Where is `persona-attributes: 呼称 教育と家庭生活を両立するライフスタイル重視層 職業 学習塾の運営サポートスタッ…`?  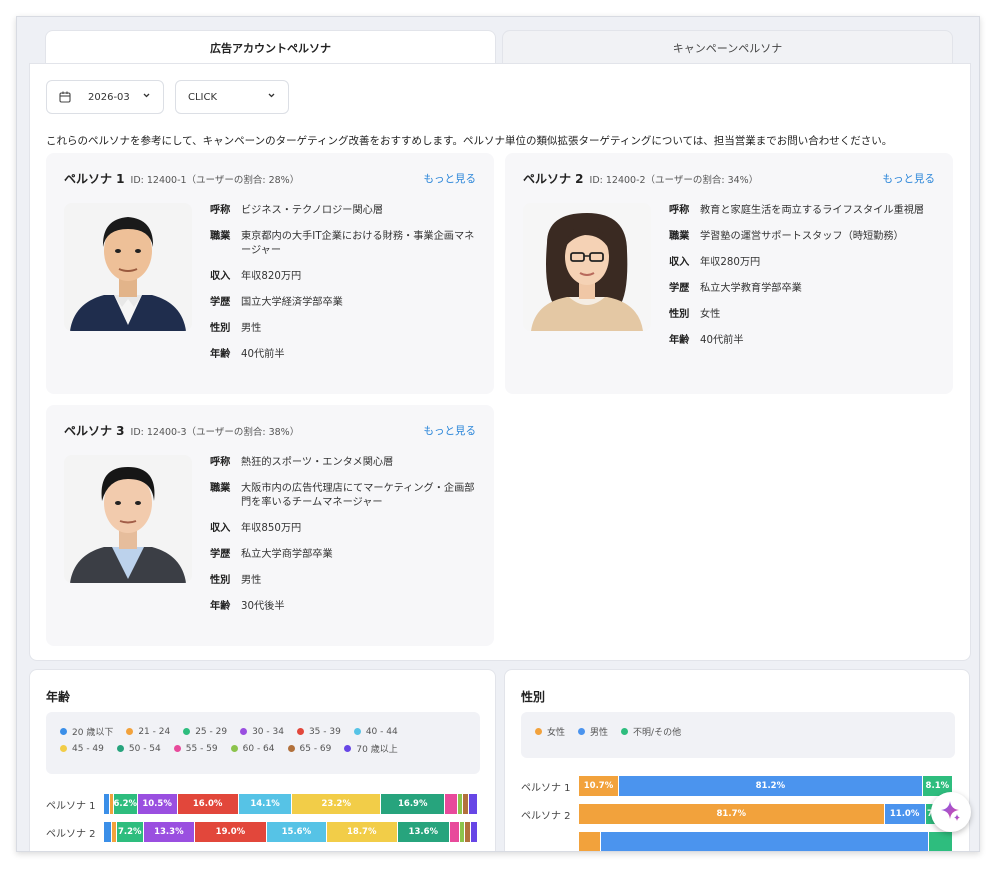 persona-attributes: 呼称 教育と家庭生活を両立するライフスタイル重視層 職業 学習塾の運営サポートスタッ… is located at coordinates (797, 275).